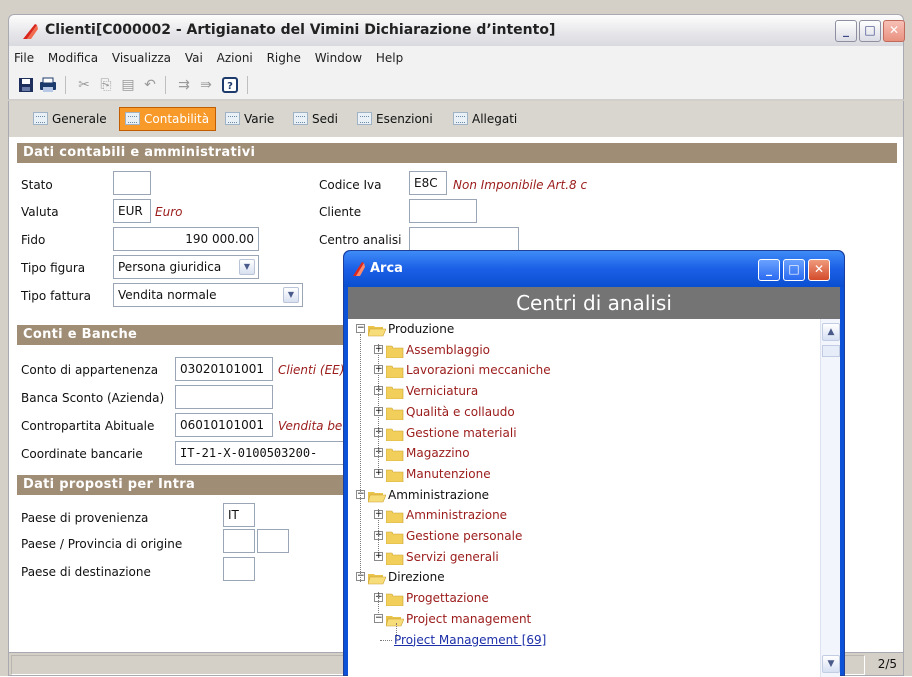 The width and height of the screenshot is (912, 677). What do you see at coordinates (86, 572) in the screenshot?
I see `paese-destinazione-label: Paese di destinazione` at bounding box center [86, 572].